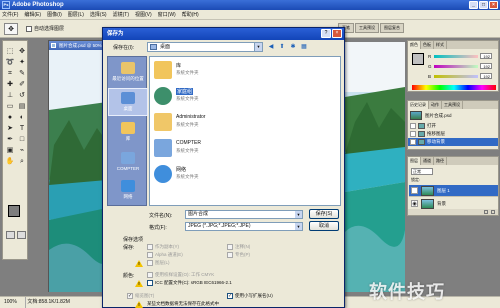 This screenshot has height=308, width=500. I want to click on filename-input: 图片合成 ▼, so click(244, 214).